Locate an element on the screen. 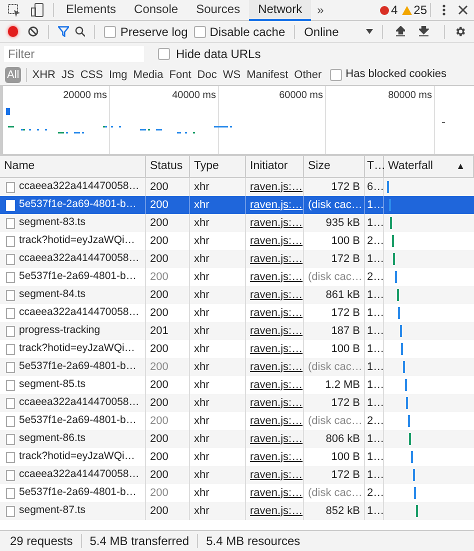  type-filter: JS is located at coordinates (67, 74).